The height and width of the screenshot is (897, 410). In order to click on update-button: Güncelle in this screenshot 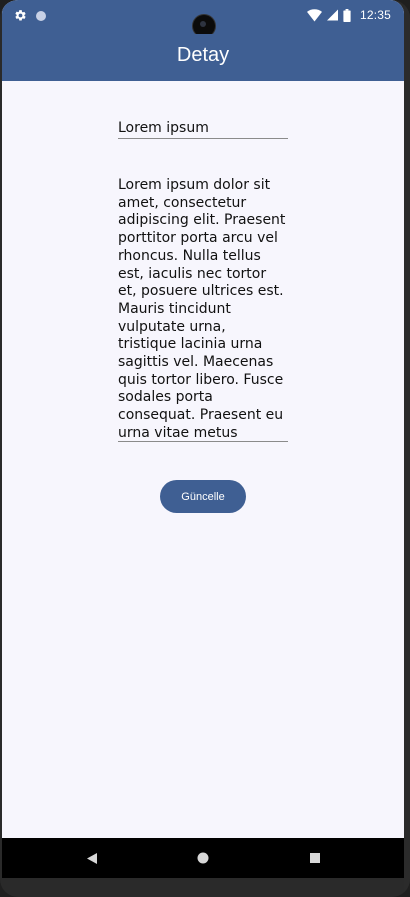, I will do `click(203, 496)`.